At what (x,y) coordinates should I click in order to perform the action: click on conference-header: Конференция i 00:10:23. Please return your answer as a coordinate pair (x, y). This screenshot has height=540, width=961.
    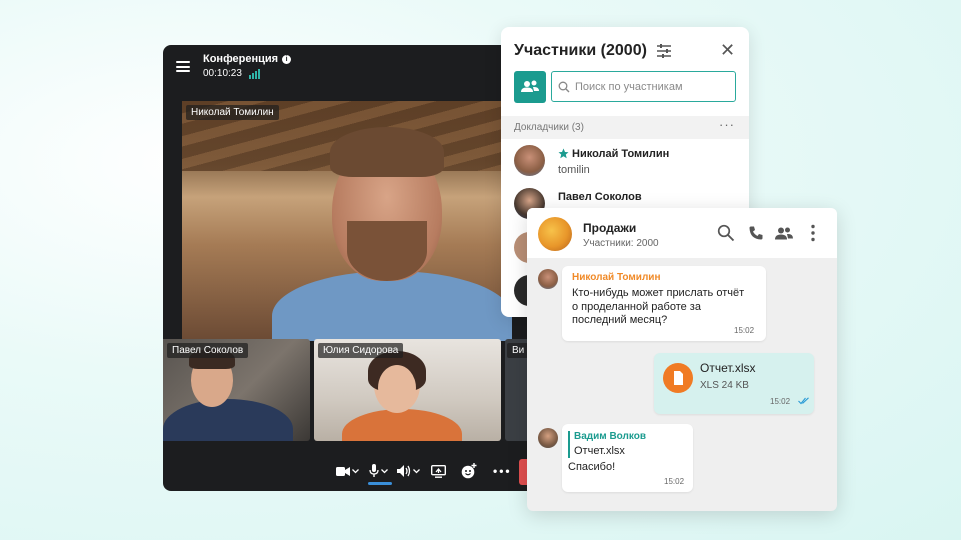
    Looking at the image, I should click on (353, 67).